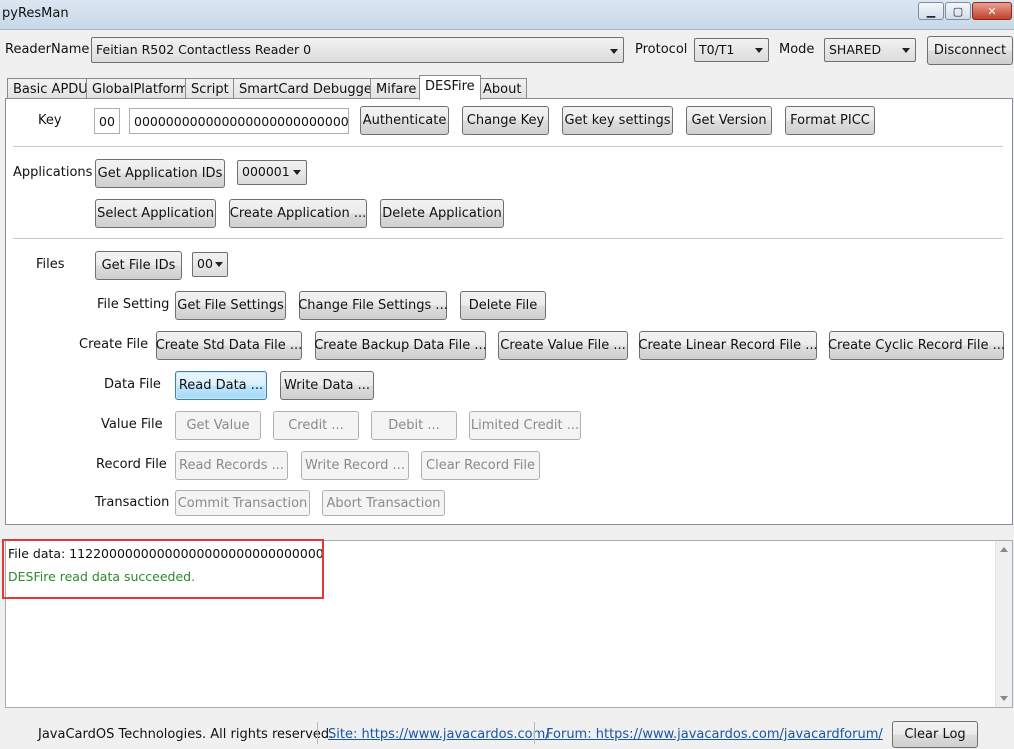 This screenshot has width=1014, height=749. What do you see at coordinates (205, 263) in the screenshot?
I see `file-id-value: 00` at bounding box center [205, 263].